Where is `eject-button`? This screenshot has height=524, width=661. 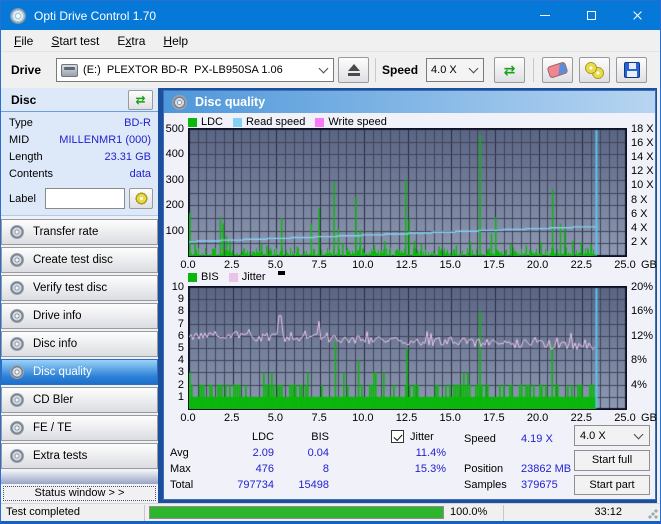 eject-button is located at coordinates (354, 70).